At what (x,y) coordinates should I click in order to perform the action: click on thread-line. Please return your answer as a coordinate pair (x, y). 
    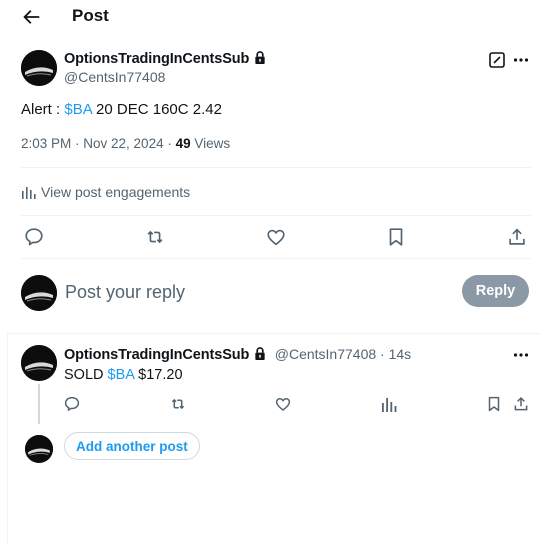
    Looking at the image, I should click on (39, 404).